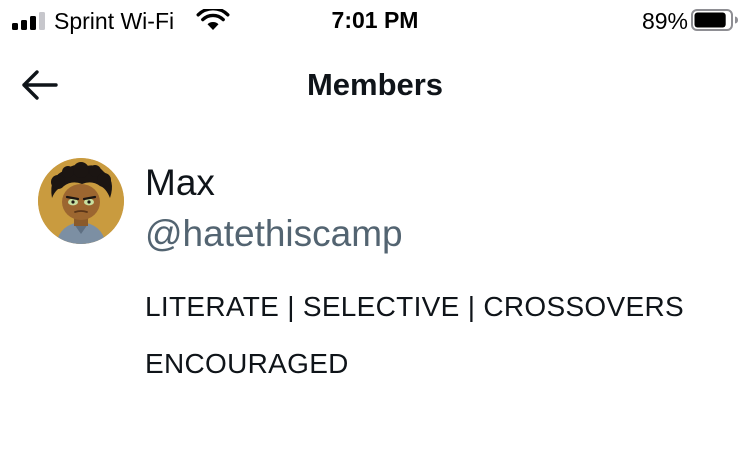 This screenshot has width=750, height=467. I want to click on avatar-illustration, so click(81, 201).